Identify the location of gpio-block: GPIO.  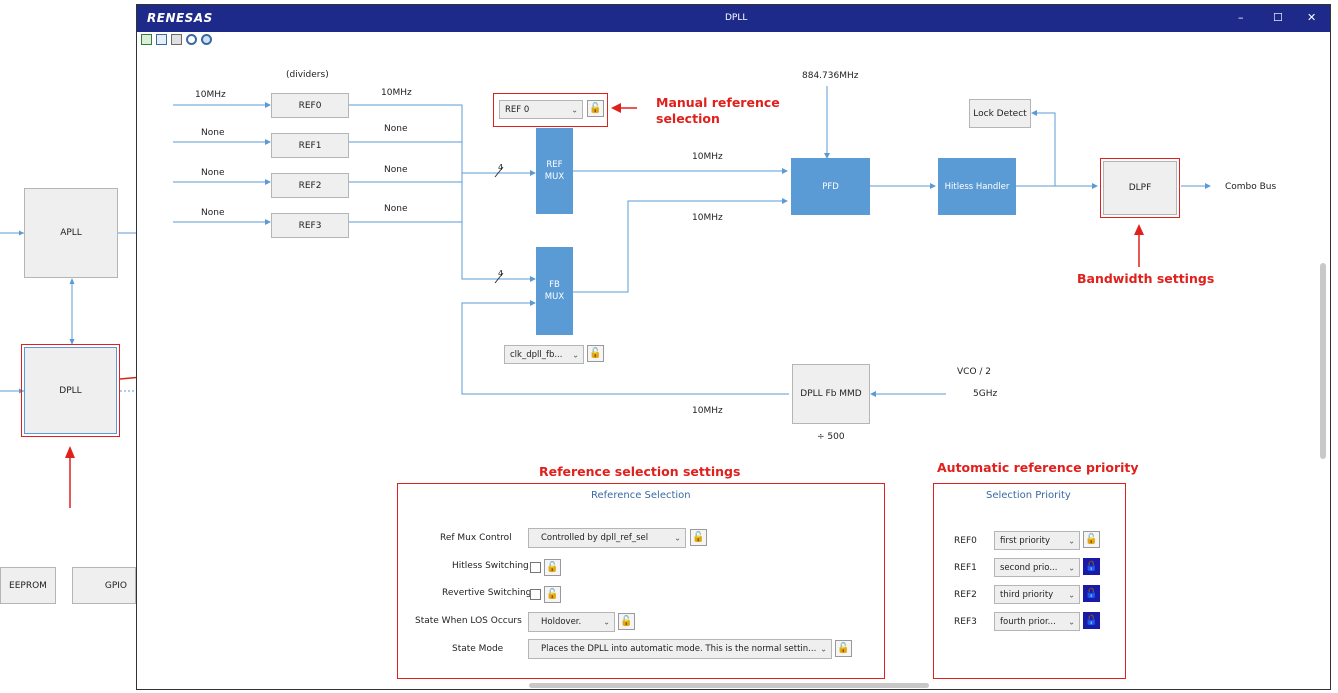
(104, 585).